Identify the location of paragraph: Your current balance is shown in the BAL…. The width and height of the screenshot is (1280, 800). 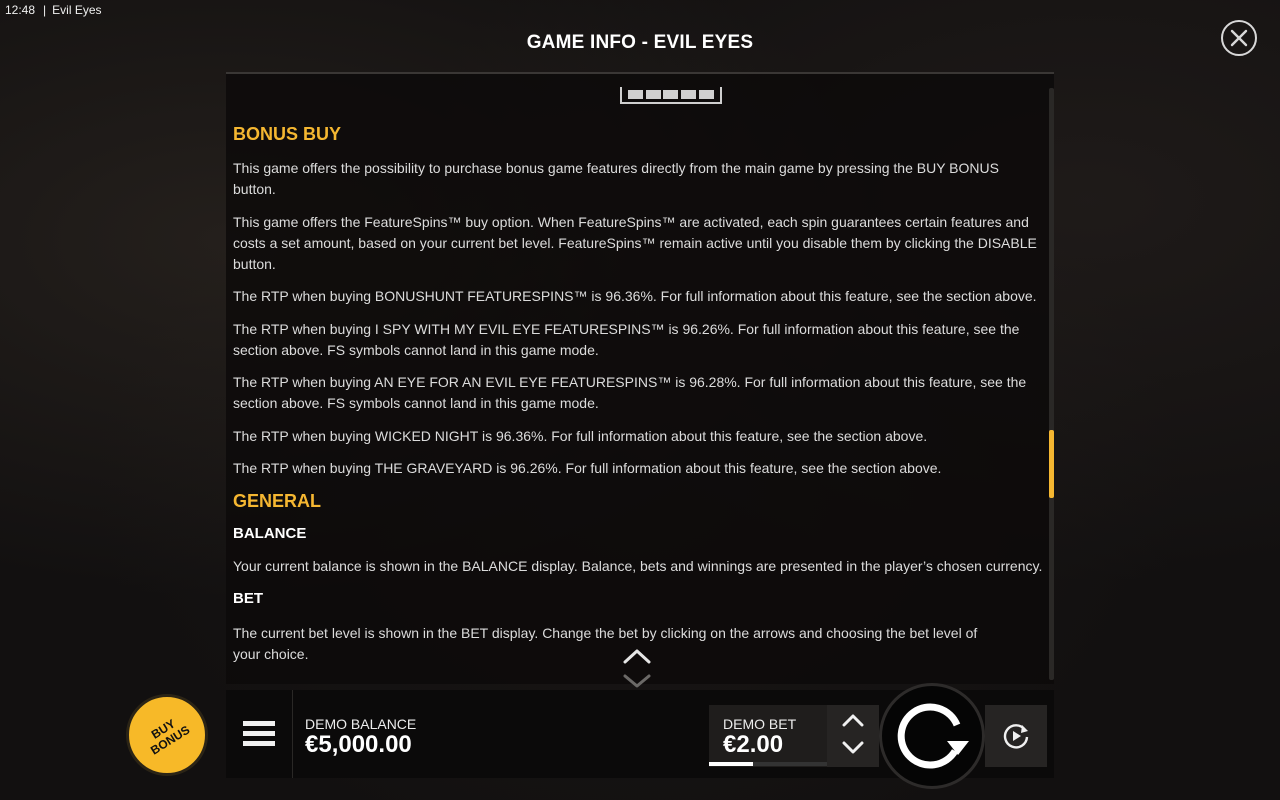
(638, 566).